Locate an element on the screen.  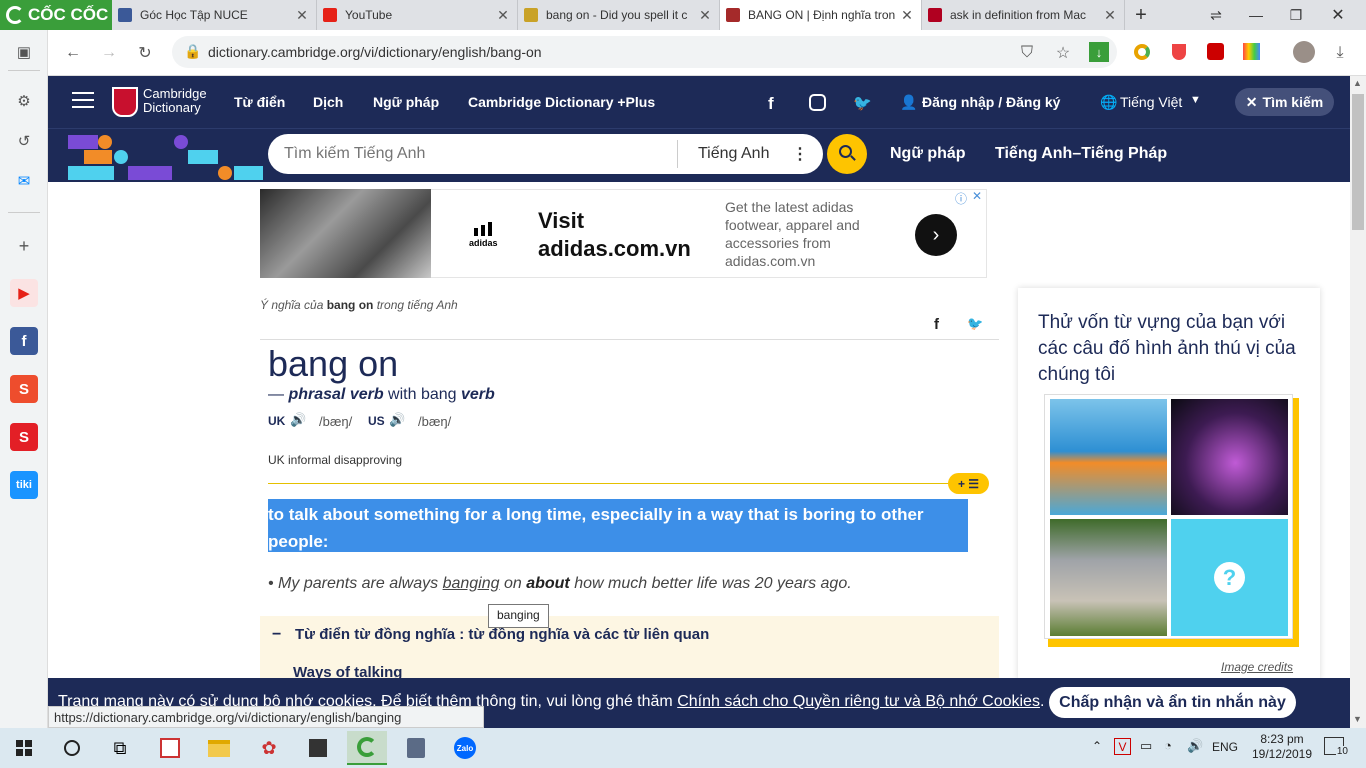
download-save-icon: ↓ is located at coordinates (1099, 52).